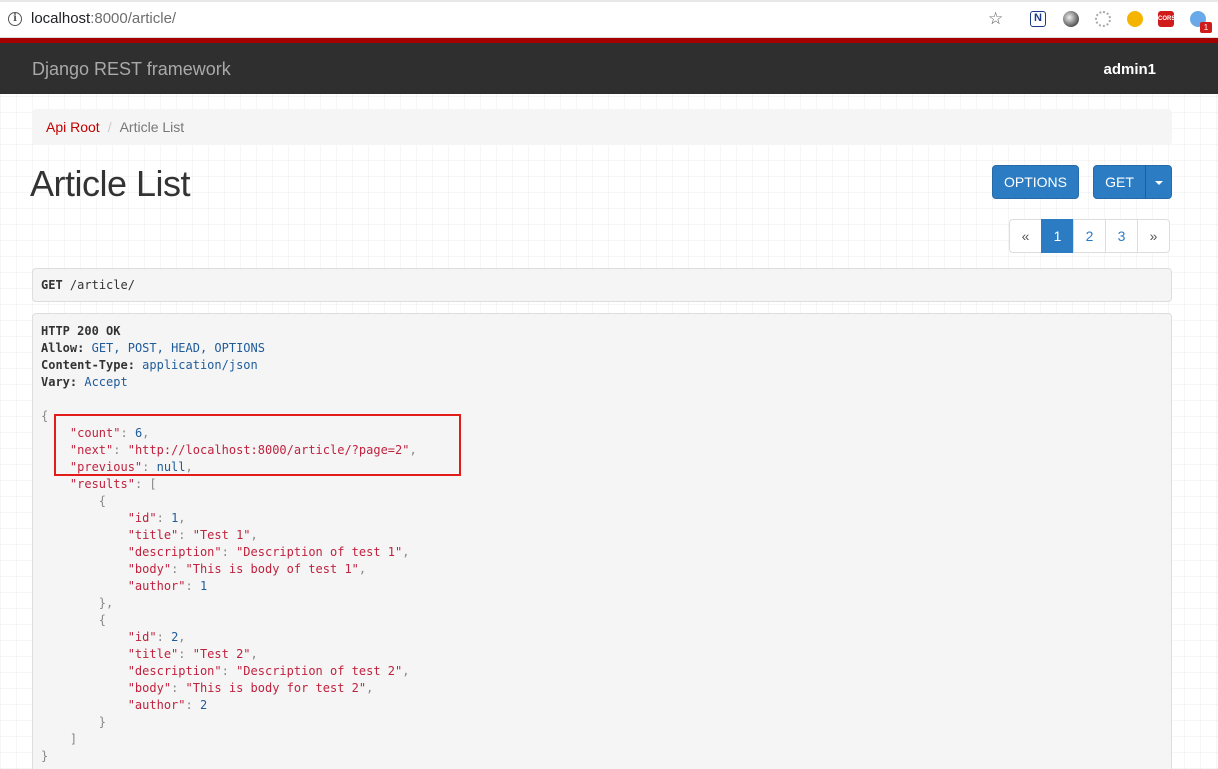 This screenshot has height=769, width=1218. What do you see at coordinates (602, 285) in the screenshot?
I see `request-info: GET /article/` at bounding box center [602, 285].